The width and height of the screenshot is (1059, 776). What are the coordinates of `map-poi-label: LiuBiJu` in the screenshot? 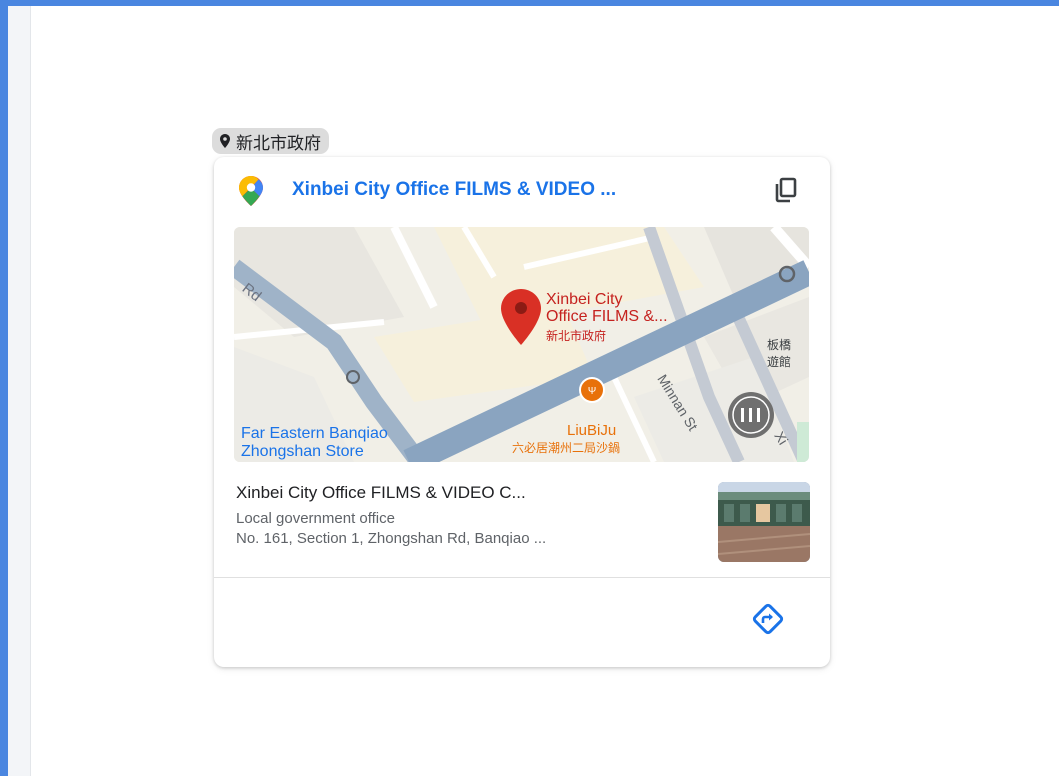 It's located at (592, 430).